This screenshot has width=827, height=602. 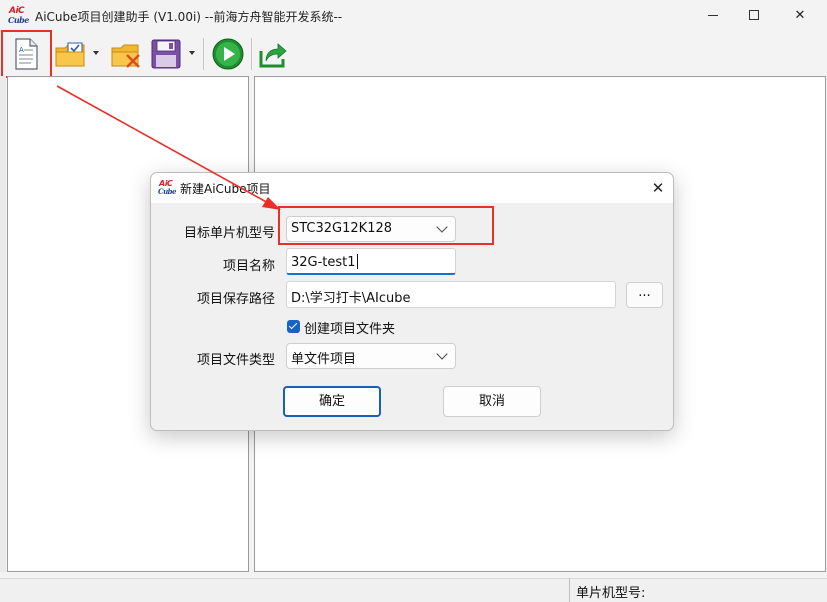 I want to click on project-name-value: 32G-test1, so click(x=323, y=262).